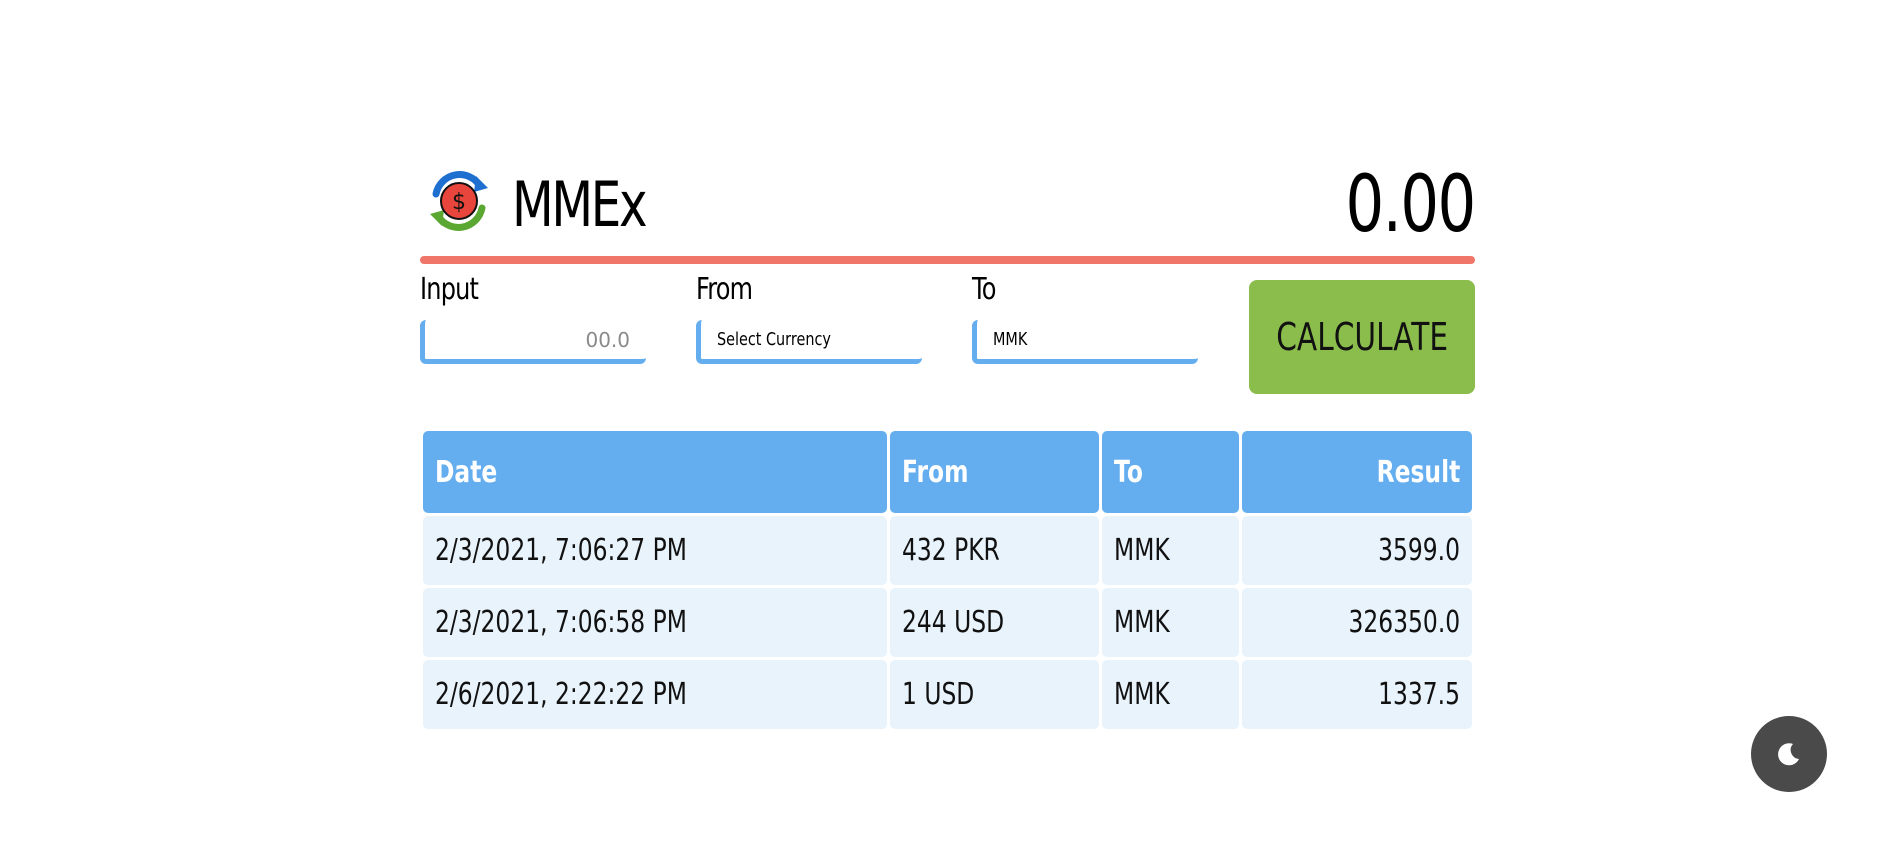  I want to click on date-cell: 2/3/2021, 7:06:27 PM, so click(655, 550).